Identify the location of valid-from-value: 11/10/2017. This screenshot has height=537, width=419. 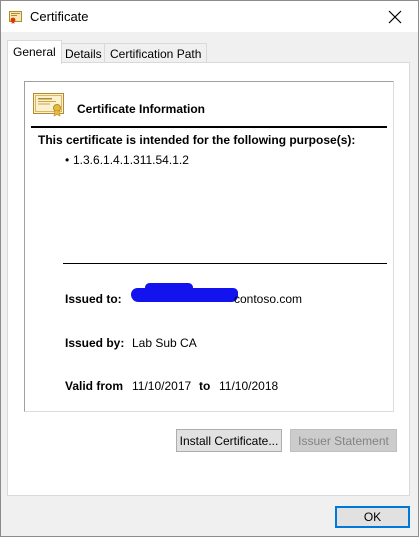
(162, 386).